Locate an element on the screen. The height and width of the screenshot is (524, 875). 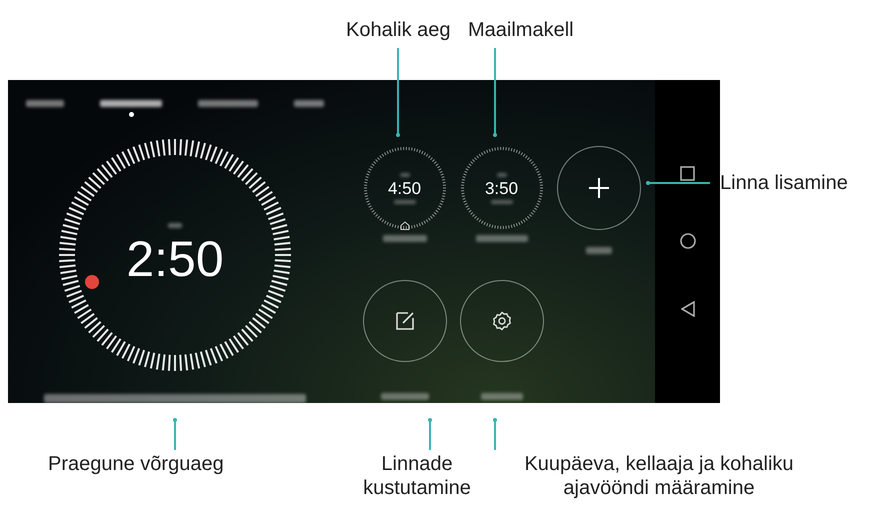
settings-button is located at coordinates (502, 321).